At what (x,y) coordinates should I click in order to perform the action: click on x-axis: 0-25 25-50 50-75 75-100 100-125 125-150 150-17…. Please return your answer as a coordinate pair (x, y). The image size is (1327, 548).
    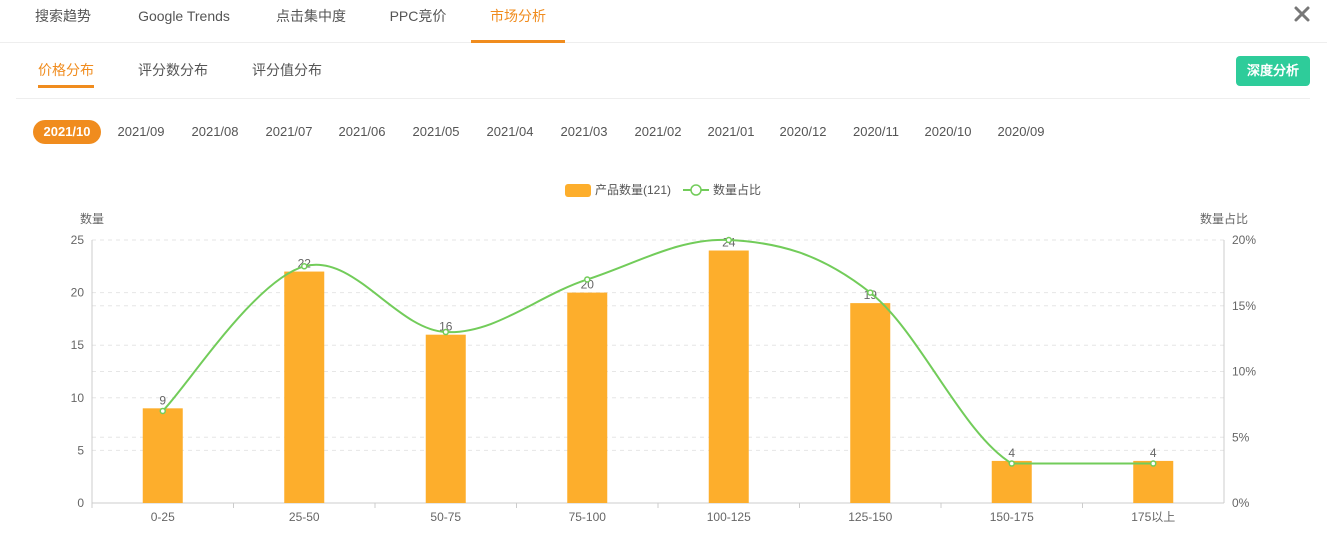
    Looking at the image, I should click on (633, 513).